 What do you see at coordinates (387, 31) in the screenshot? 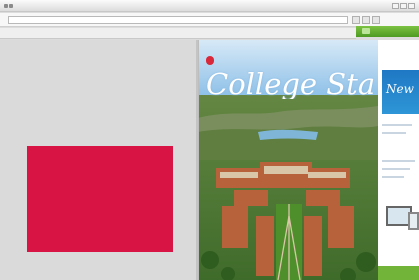
I see `green-tab` at bounding box center [387, 31].